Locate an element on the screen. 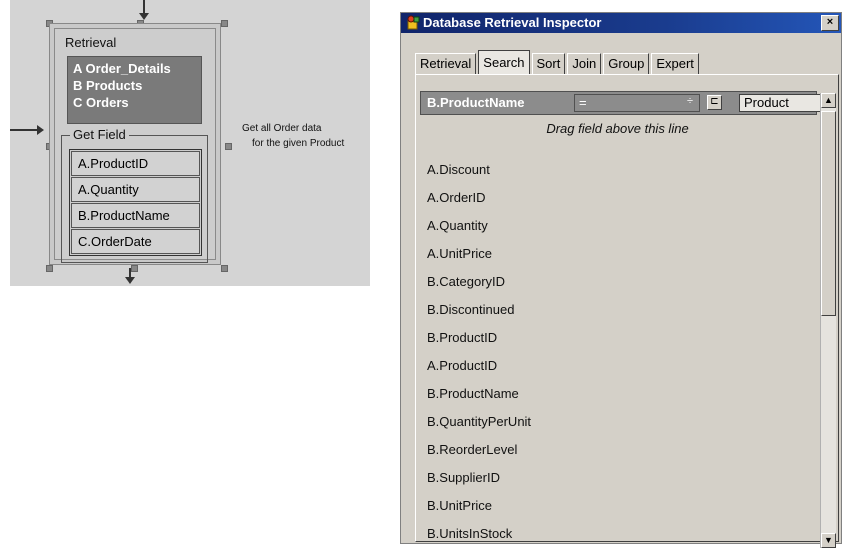 The image size is (843, 548). get-field-item: A.ProductID is located at coordinates (135, 163).